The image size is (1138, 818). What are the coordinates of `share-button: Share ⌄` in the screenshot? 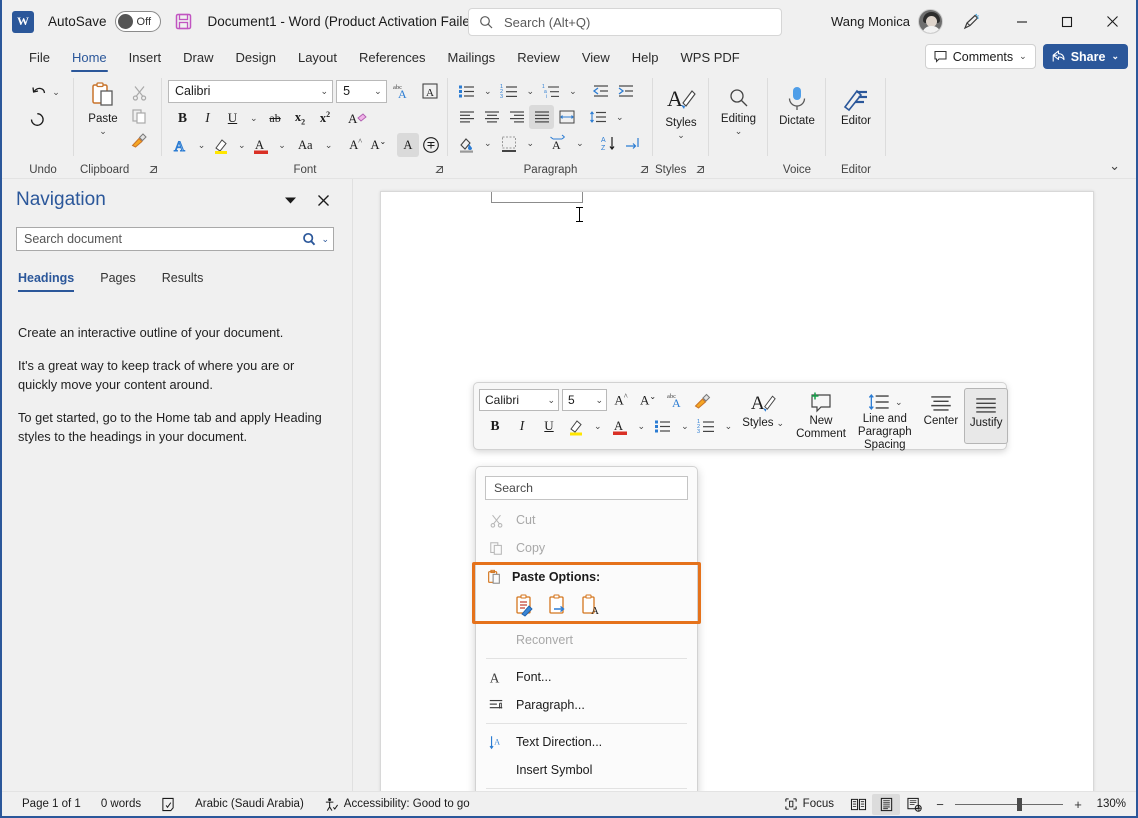 It's located at (1085, 56).